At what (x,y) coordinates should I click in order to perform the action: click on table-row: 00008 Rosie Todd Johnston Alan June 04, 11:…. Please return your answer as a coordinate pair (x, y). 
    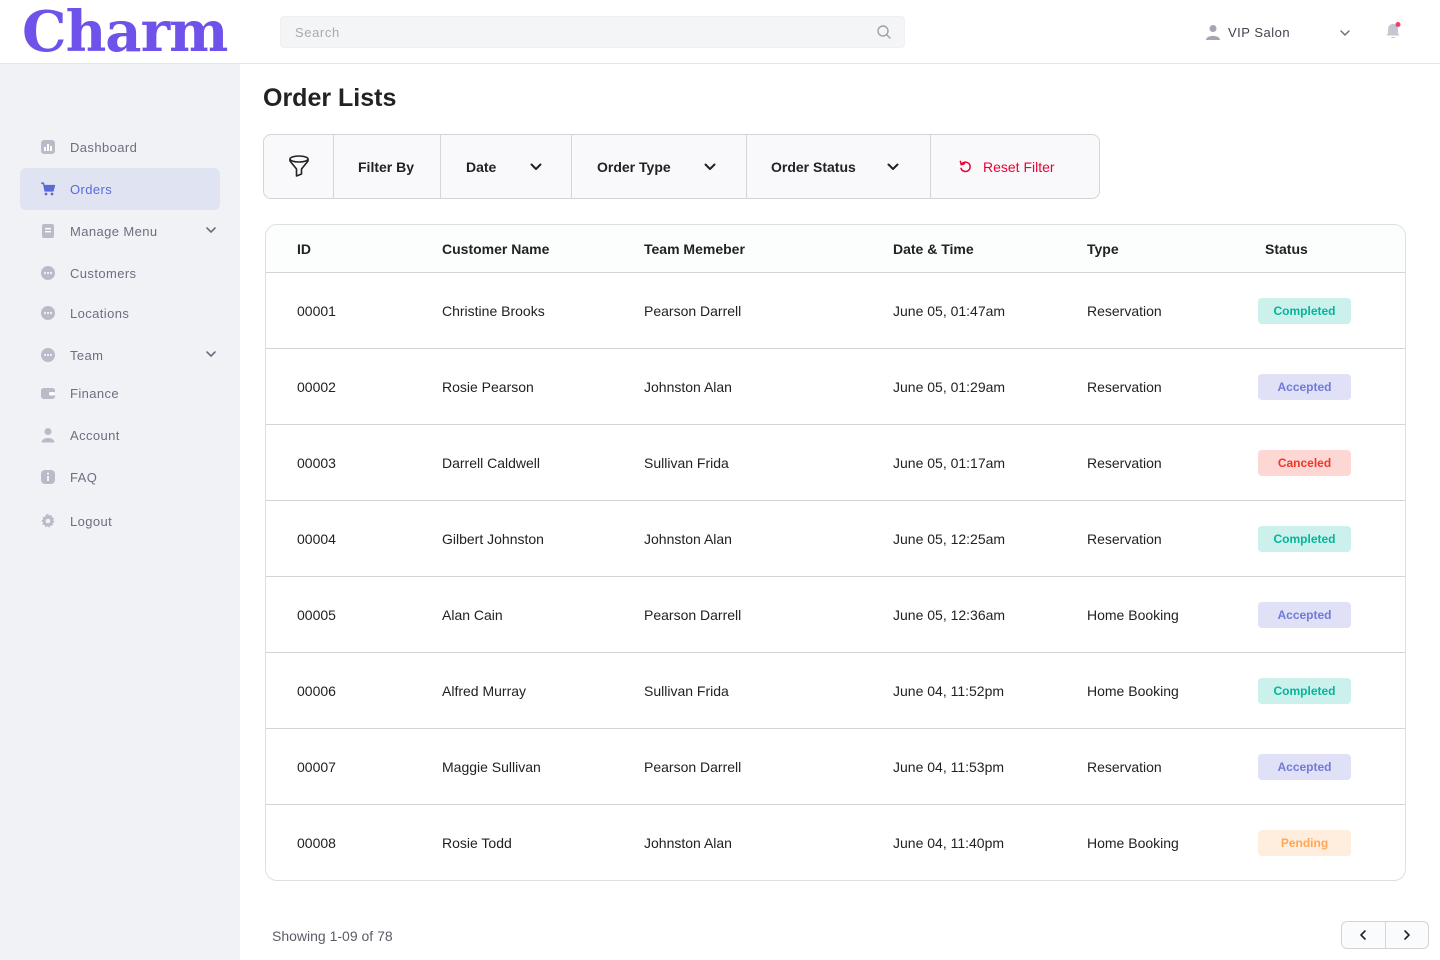
    Looking at the image, I should click on (835, 842).